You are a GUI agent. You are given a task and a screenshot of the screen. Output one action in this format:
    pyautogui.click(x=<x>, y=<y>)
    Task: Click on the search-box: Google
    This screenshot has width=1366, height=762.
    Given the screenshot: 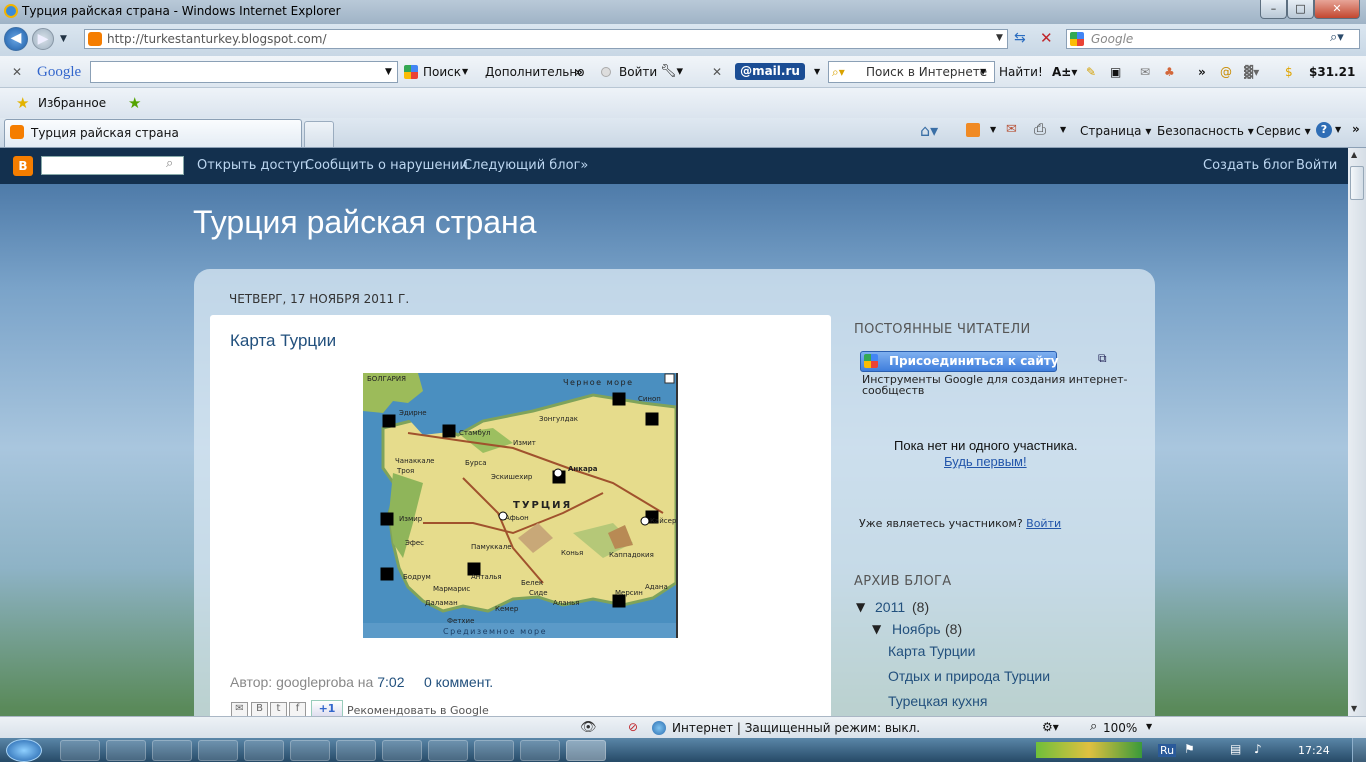 What is the action you would take?
    pyautogui.click(x=1213, y=39)
    